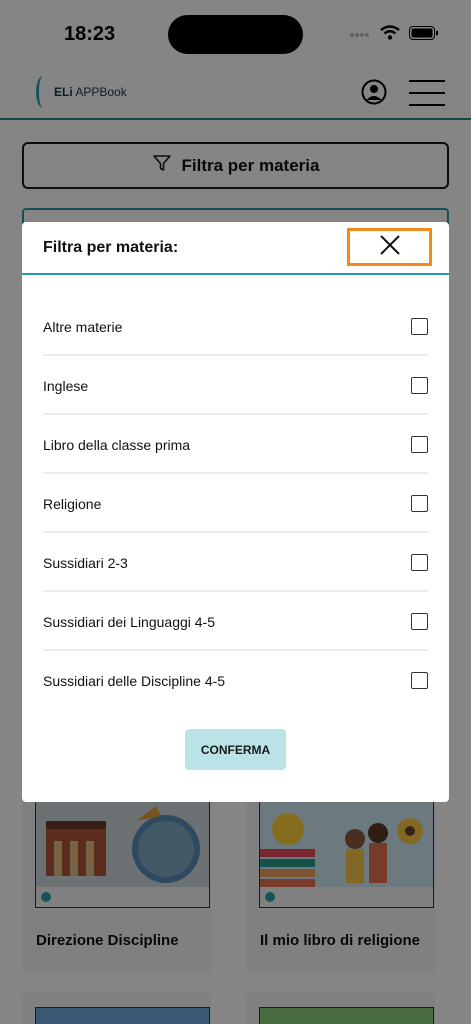  Describe the element at coordinates (134, 681) in the screenshot. I see `option-label: Sussidiari delle Discipline 4-5` at that location.